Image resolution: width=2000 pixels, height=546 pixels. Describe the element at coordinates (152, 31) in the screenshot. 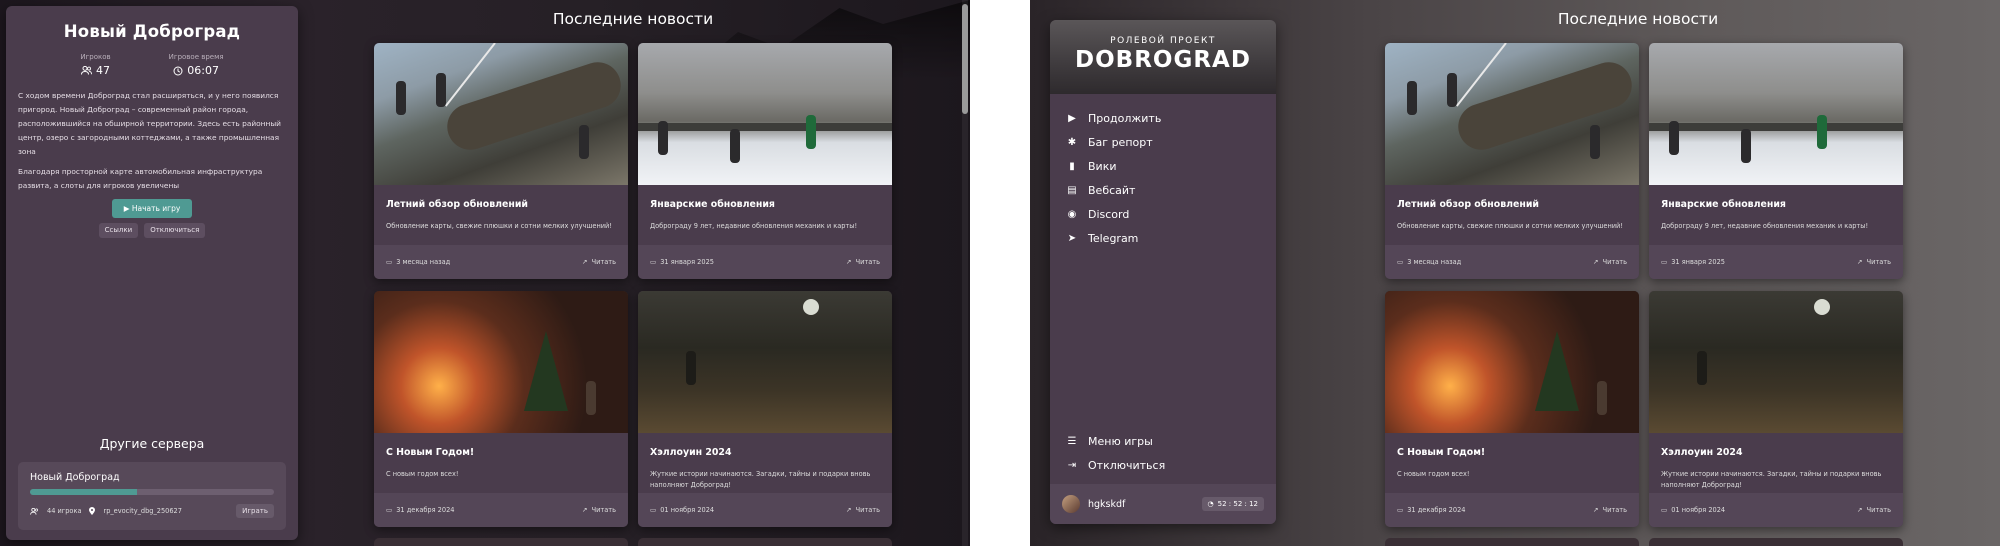

I see `server-title: Новый Доброград` at that location.